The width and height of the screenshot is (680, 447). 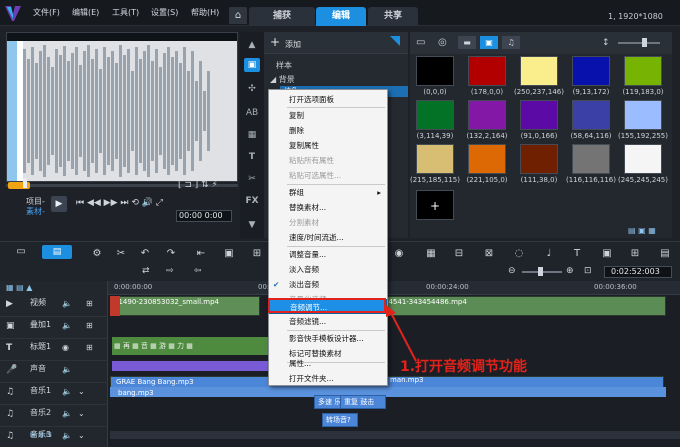 I want to click on add-folder-row: + 添加, so click(x=336, y=43).